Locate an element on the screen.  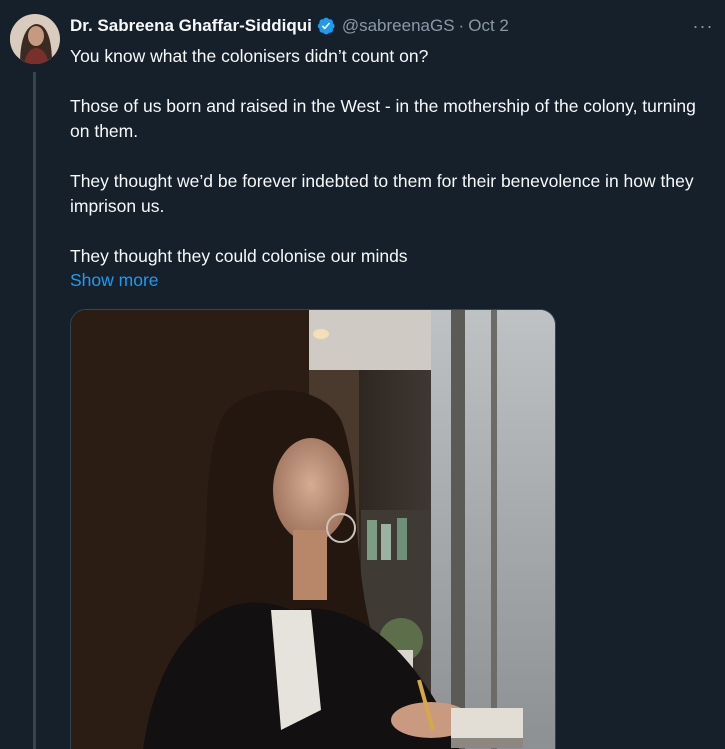
author-handle: @sabreenaGS is located at coordinates (398, 26).